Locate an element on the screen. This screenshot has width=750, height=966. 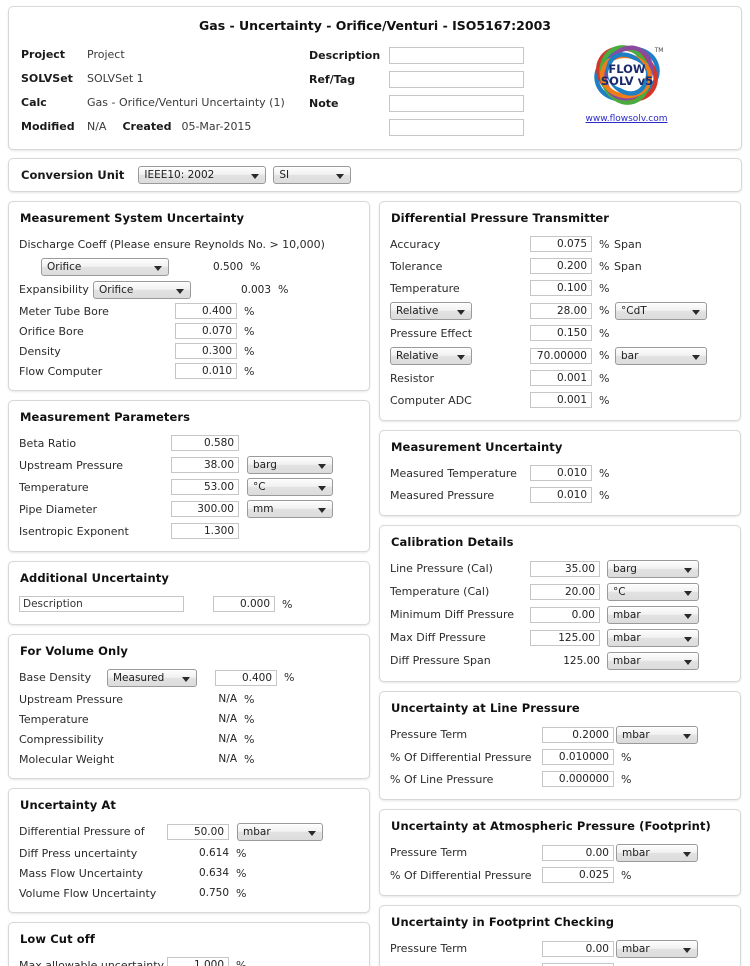
fvo-row-base-density: Base Density Measured 0.400 % is located at coordinates (189, 677).